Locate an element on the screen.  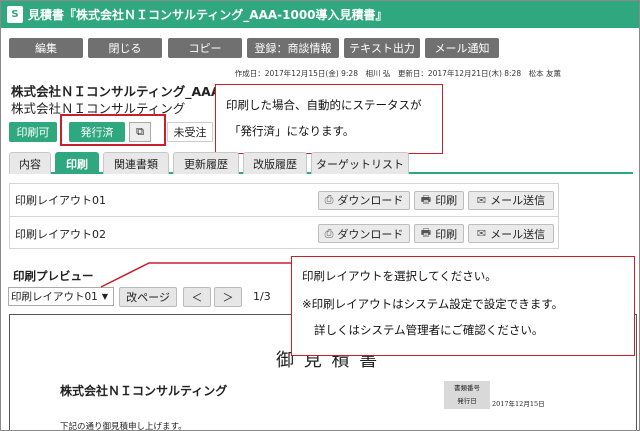
list-item: 印刷レイアウト02 ⎙ ダウンロード 🖶 印刷 ✉ メール送信 is located at coordinates (284, 233).